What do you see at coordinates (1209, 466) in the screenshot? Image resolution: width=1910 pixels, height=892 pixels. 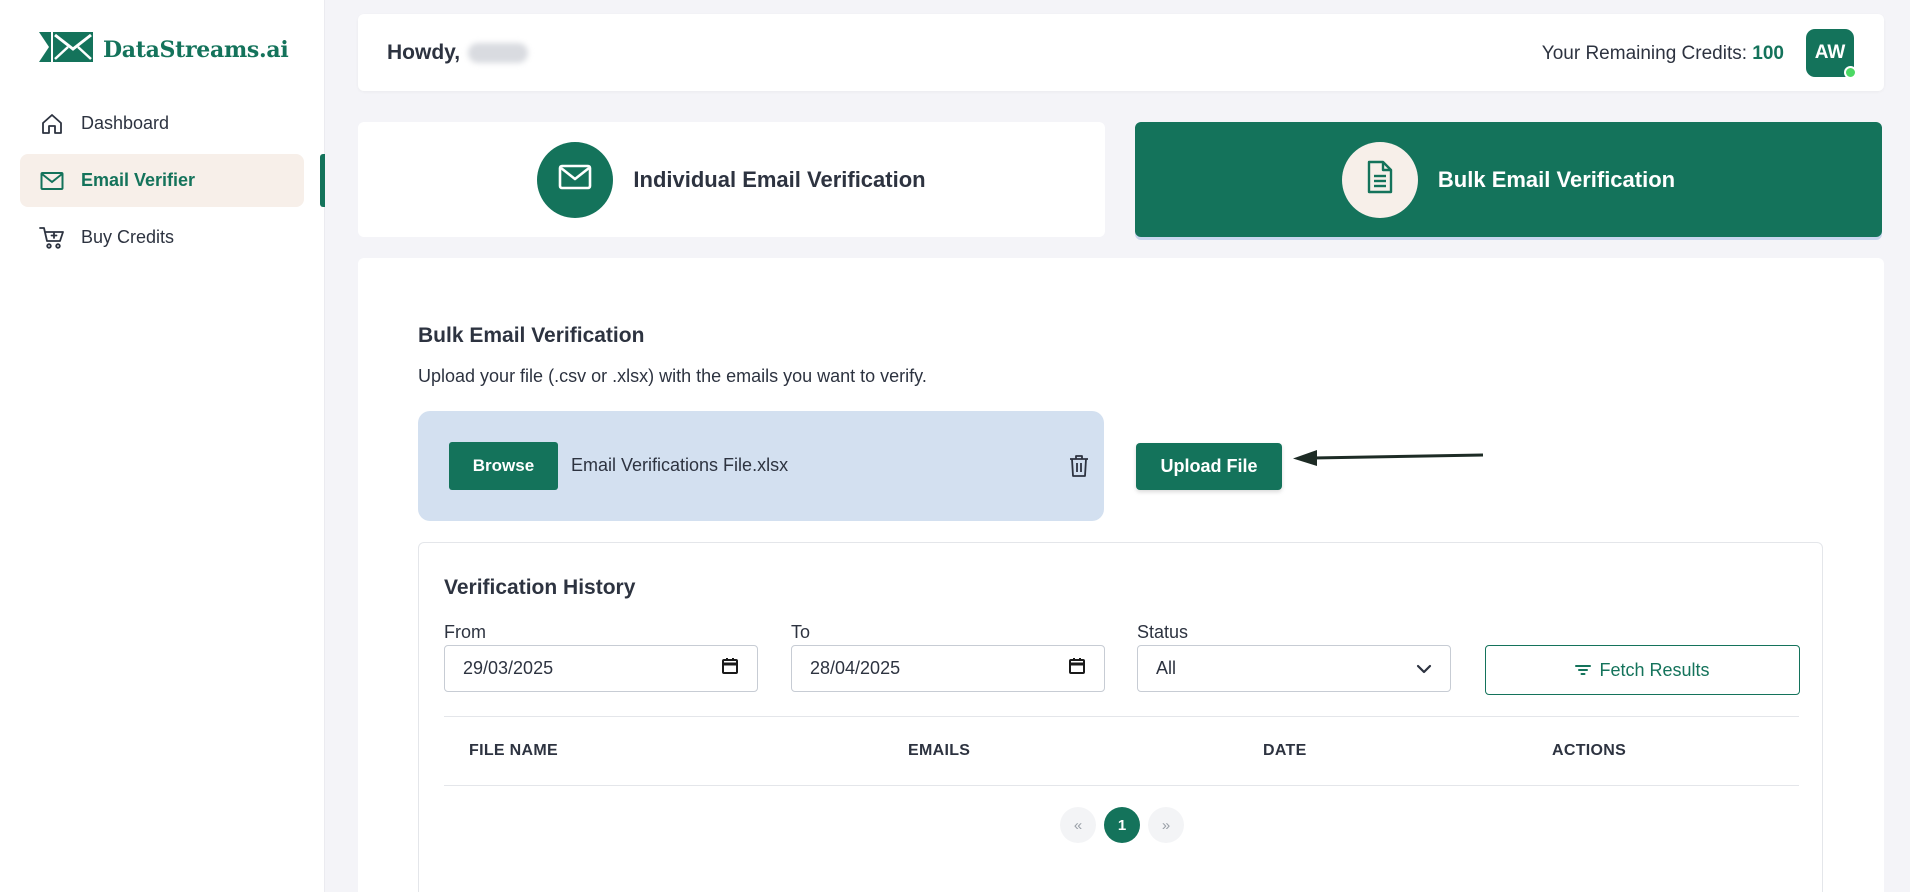 I see `upload-file-button: Upload File` at bounding box center [1209, 466].